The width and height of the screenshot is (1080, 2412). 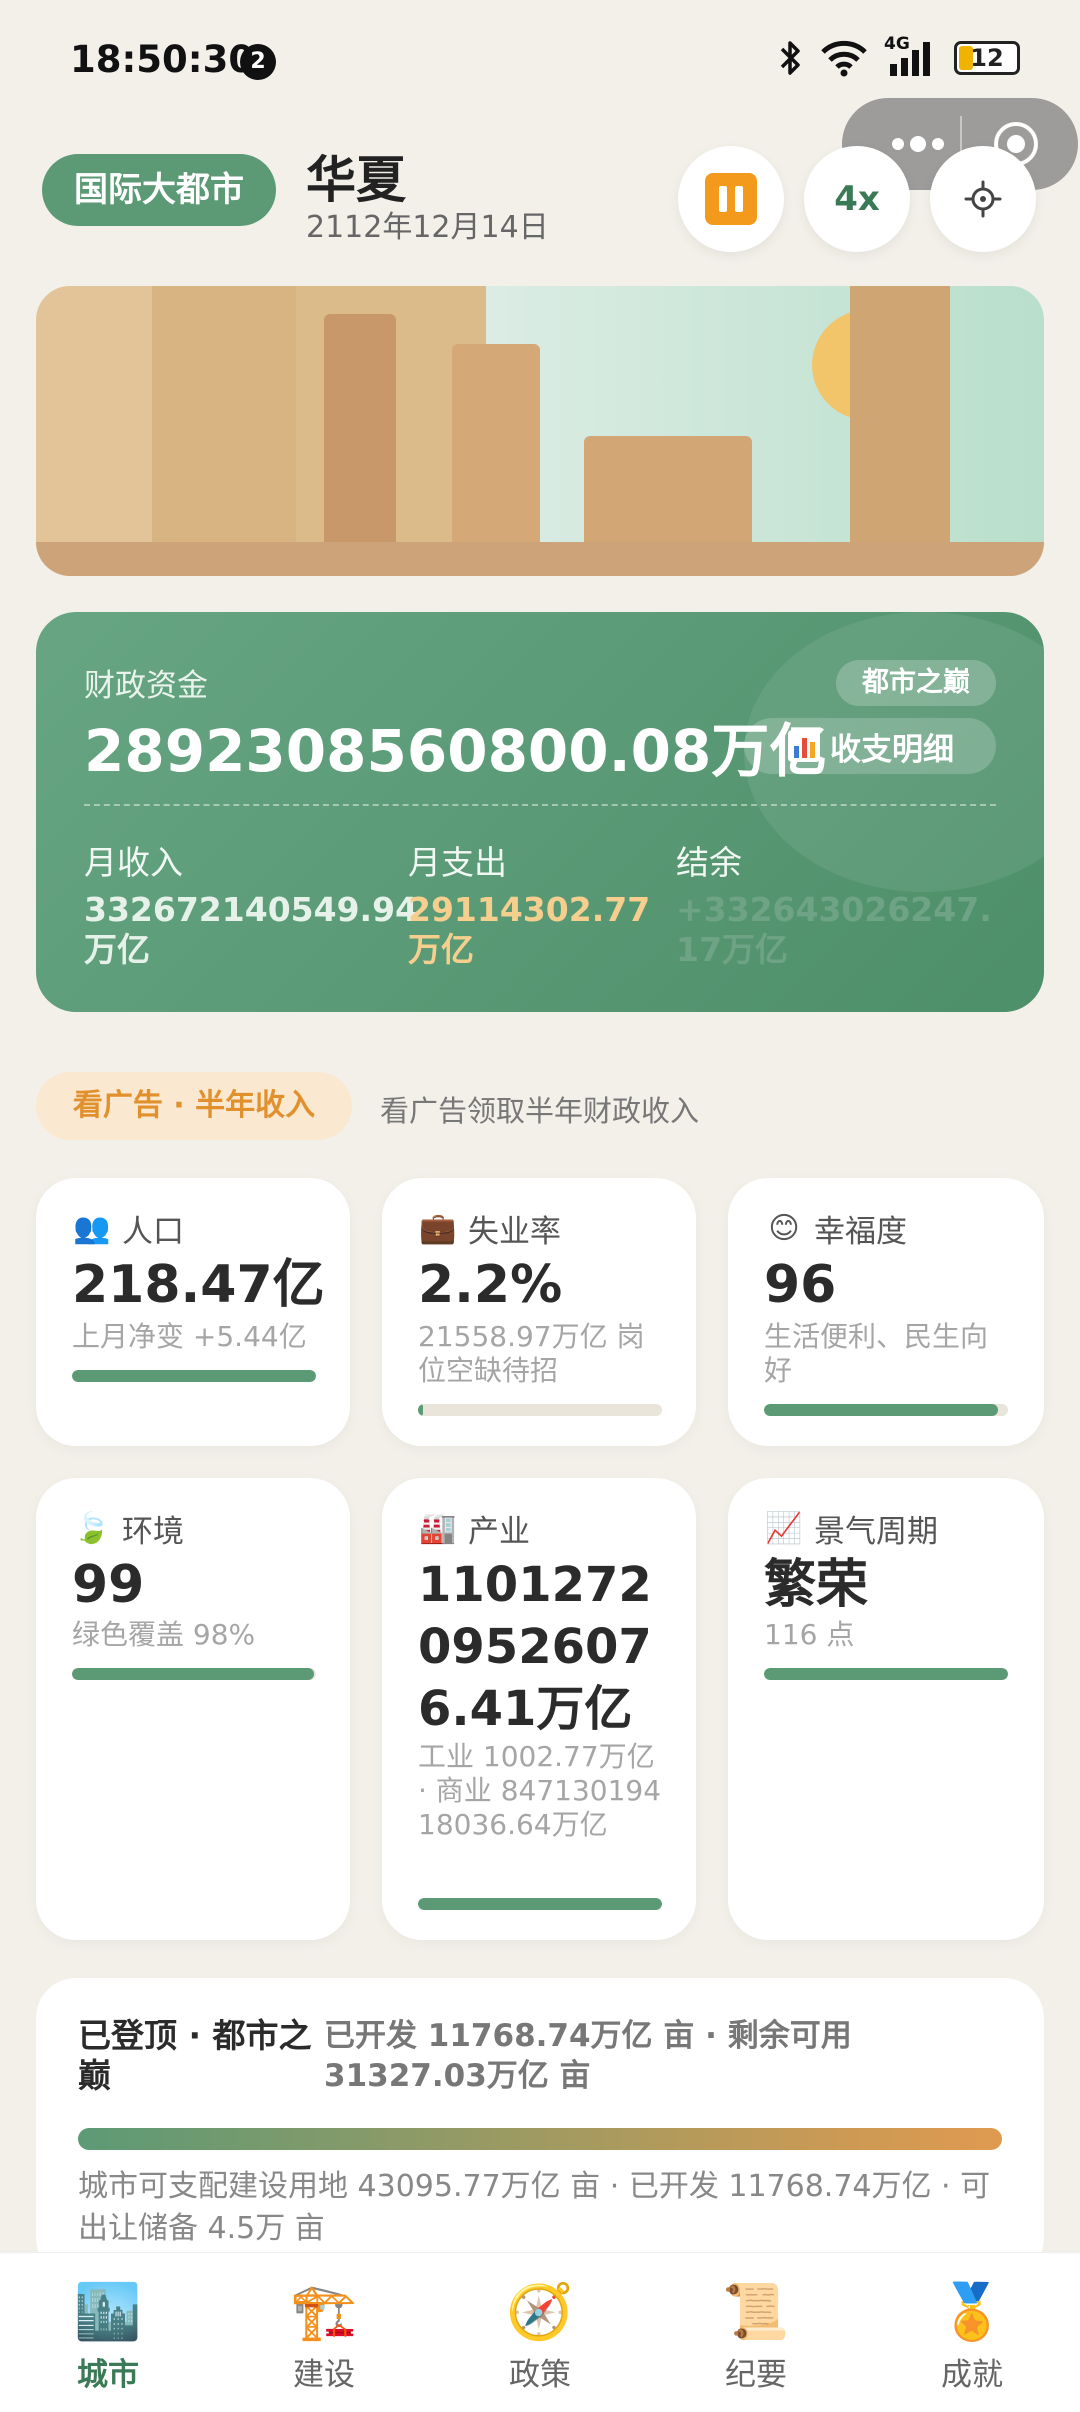 What do you see at coordinates (540, 1111) in the screenshot?
I see `watch-ad-hint: 看广告领取半年财政收入` at bounding box center [540, 1111].